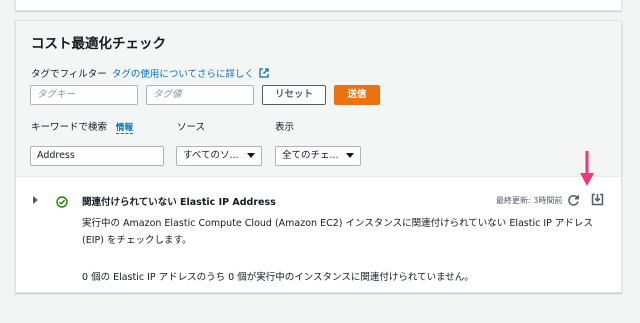  I want to click on section-title: コスト最適化チェック, so click(98, 44).